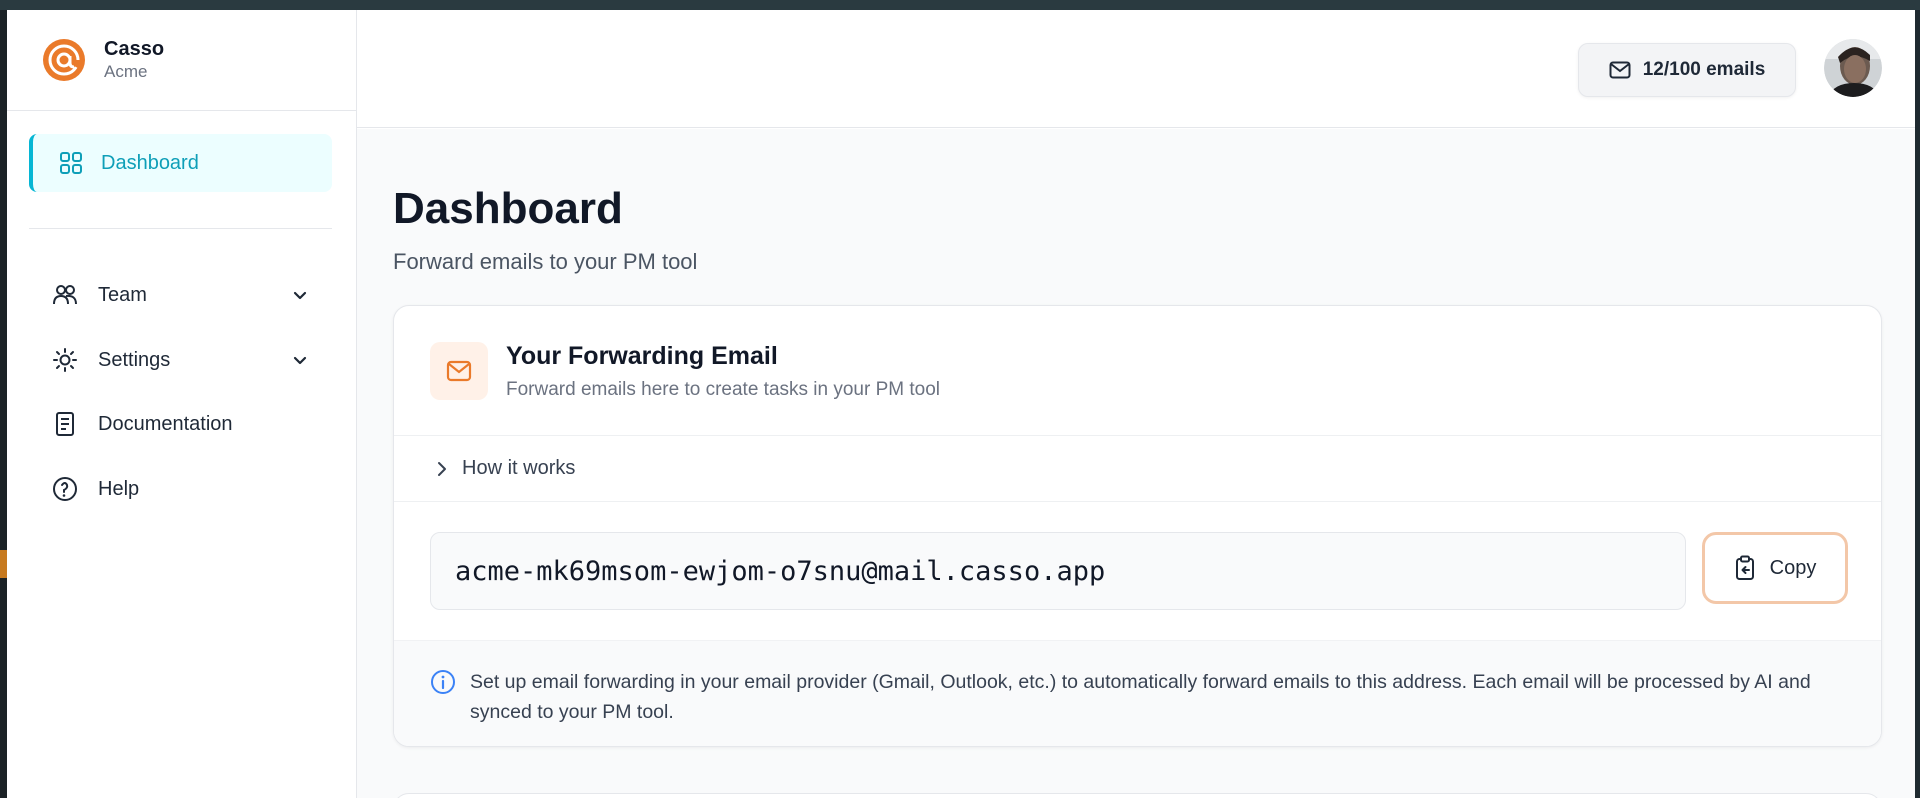 The height and width of the screenshot is (798, 1920). What do you see at coordinates (442, 468) in the screenshot?
I see `chevron-right-icon` at bounding box center [442, 468].